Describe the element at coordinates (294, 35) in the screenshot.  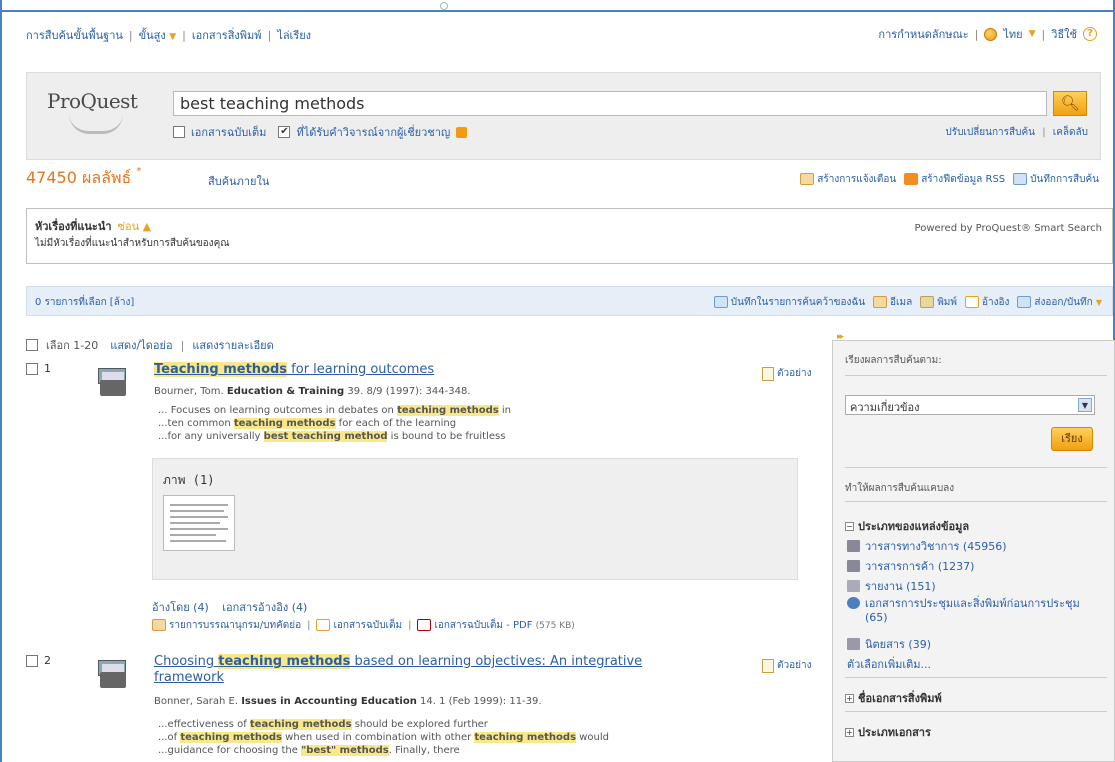
I see `nav-browse: ไล่เรียง` at that location.